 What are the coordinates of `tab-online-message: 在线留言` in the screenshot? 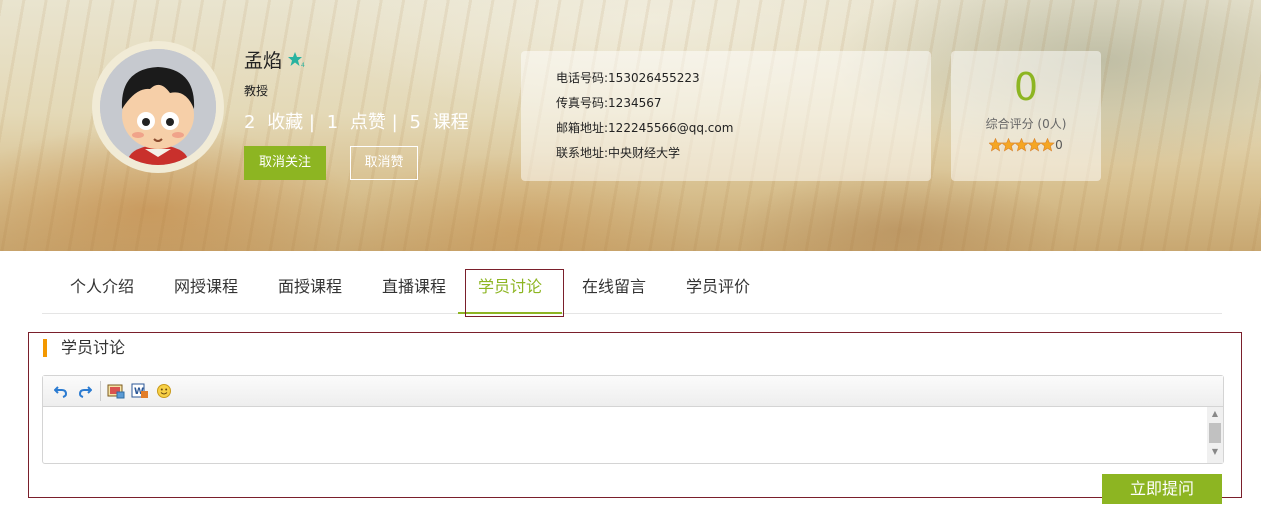 It's located at (614, 289).